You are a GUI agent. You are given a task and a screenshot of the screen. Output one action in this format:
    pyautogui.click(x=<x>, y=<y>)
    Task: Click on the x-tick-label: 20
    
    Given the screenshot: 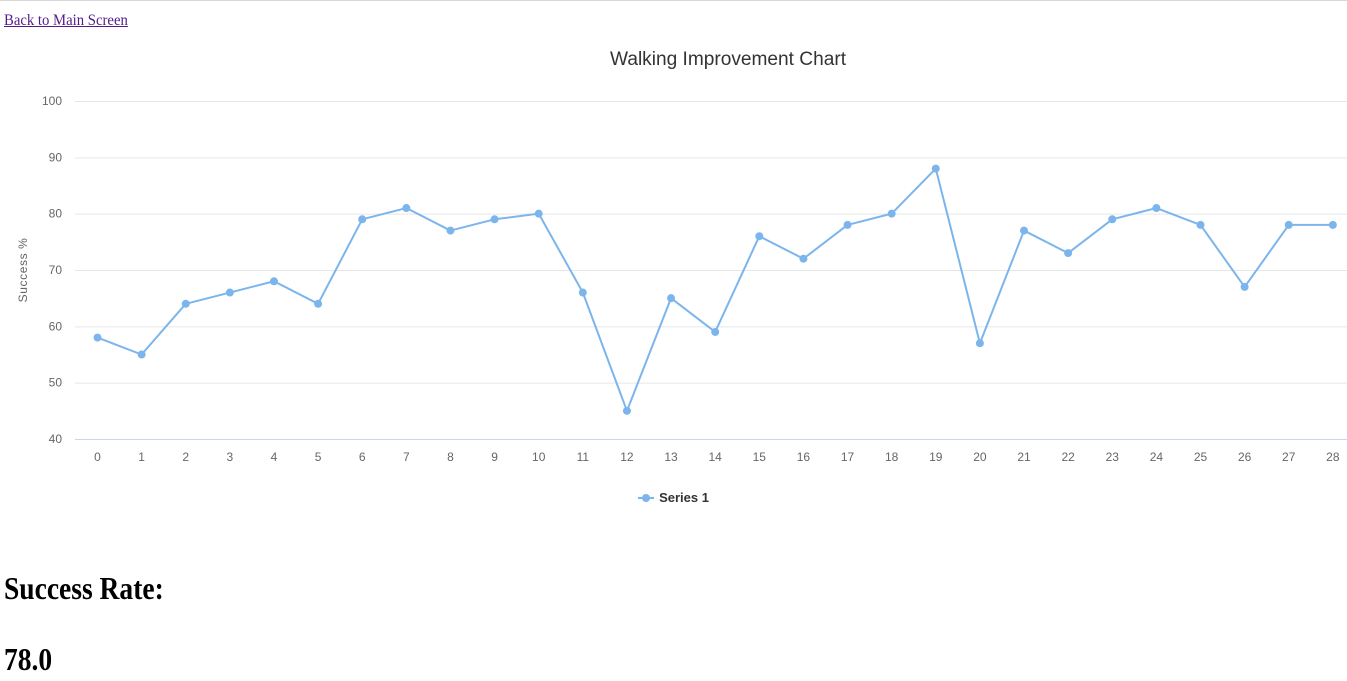 What is the action you would take?
    pyautogui.click(x=980, y=457)
    